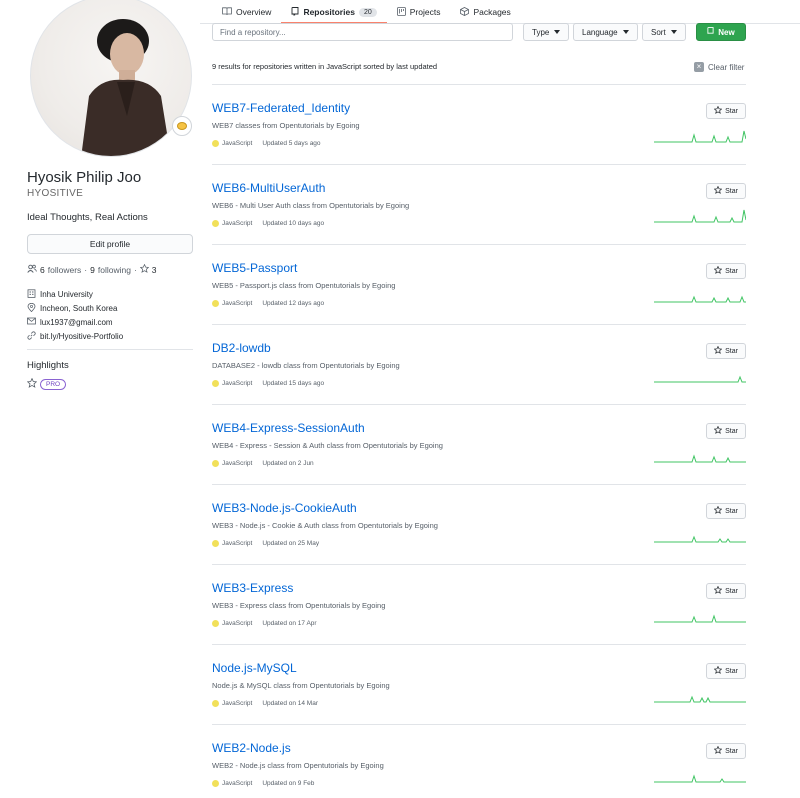 The width and height of the screenshot is (800, 798). I want to click on organization-text: Inha University, so click(66, 294).